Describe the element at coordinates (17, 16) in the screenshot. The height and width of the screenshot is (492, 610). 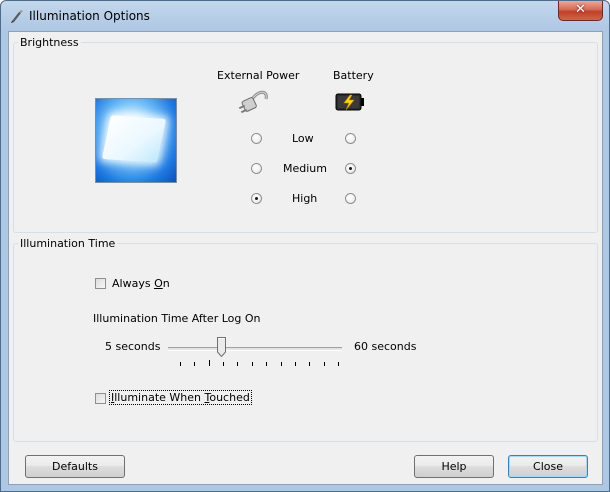
I see `pen-lamp-icon` at that location.